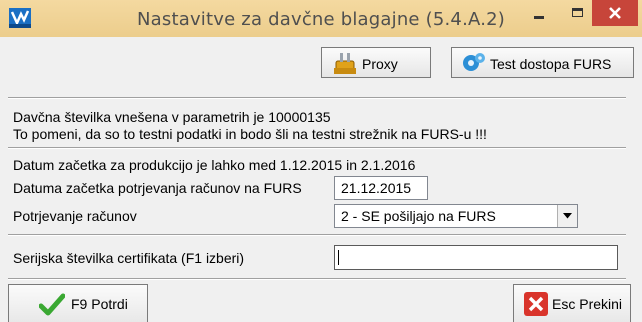 The image size is (642, 322). What do you see at coordinates (52, 304) in the screenshot?
I see `checkmark-icon` at bounding box center [52, 304].